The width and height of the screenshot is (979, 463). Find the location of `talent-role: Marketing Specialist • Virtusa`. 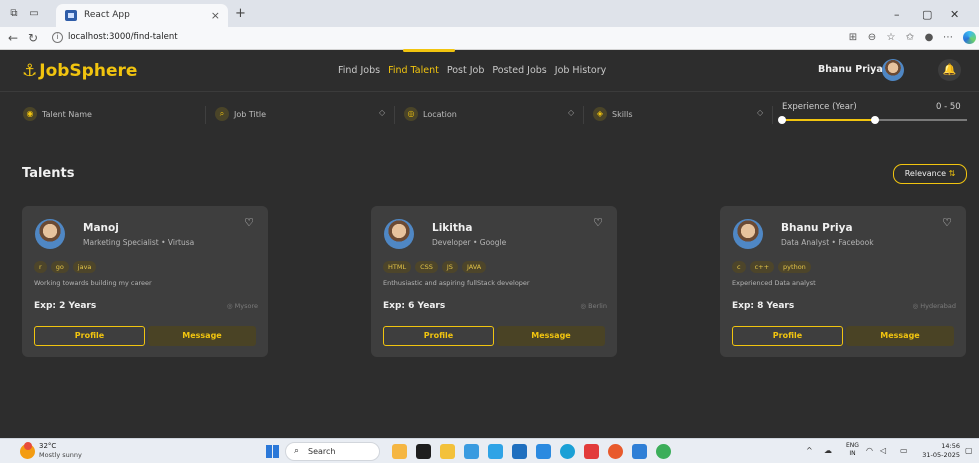

talent-role: Marketing Specialist • Virtusa is located at coordinates (139, 242).